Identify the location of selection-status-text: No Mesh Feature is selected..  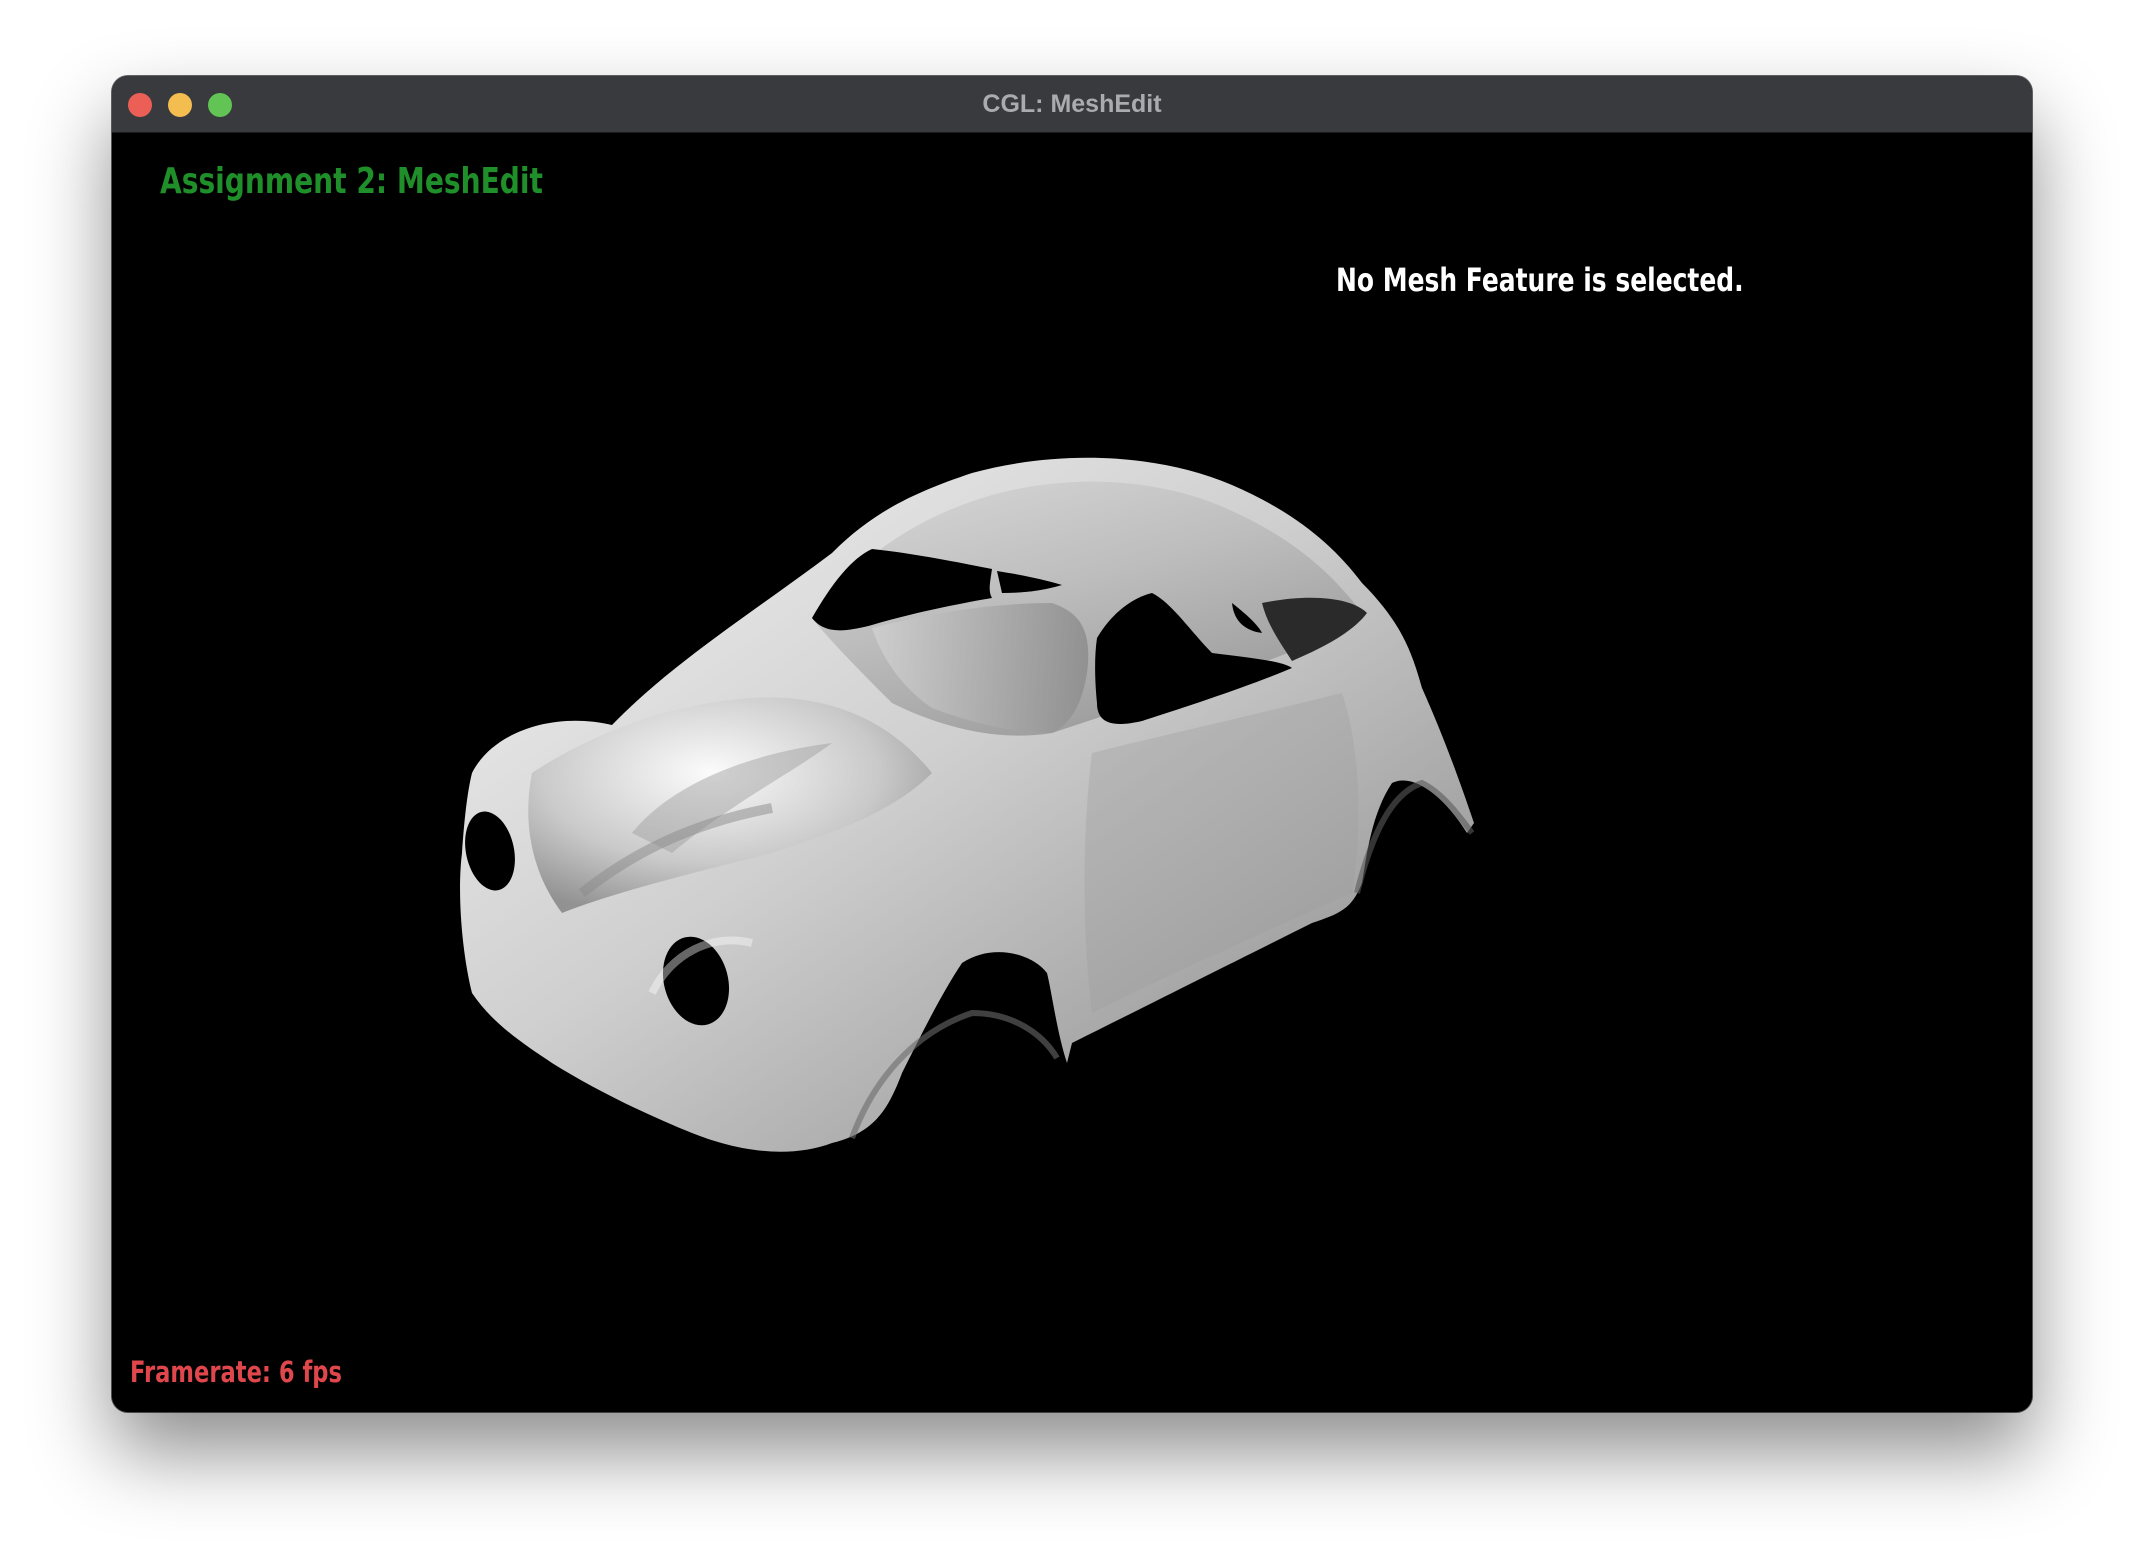
(1540, 280).